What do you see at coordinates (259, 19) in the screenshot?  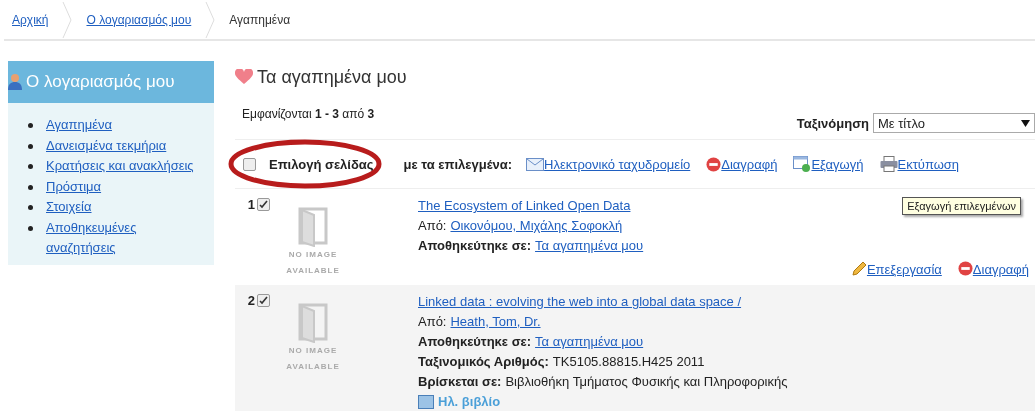 I see `current-page-label: Αγαπημένα` at bounding box center [259, 19].